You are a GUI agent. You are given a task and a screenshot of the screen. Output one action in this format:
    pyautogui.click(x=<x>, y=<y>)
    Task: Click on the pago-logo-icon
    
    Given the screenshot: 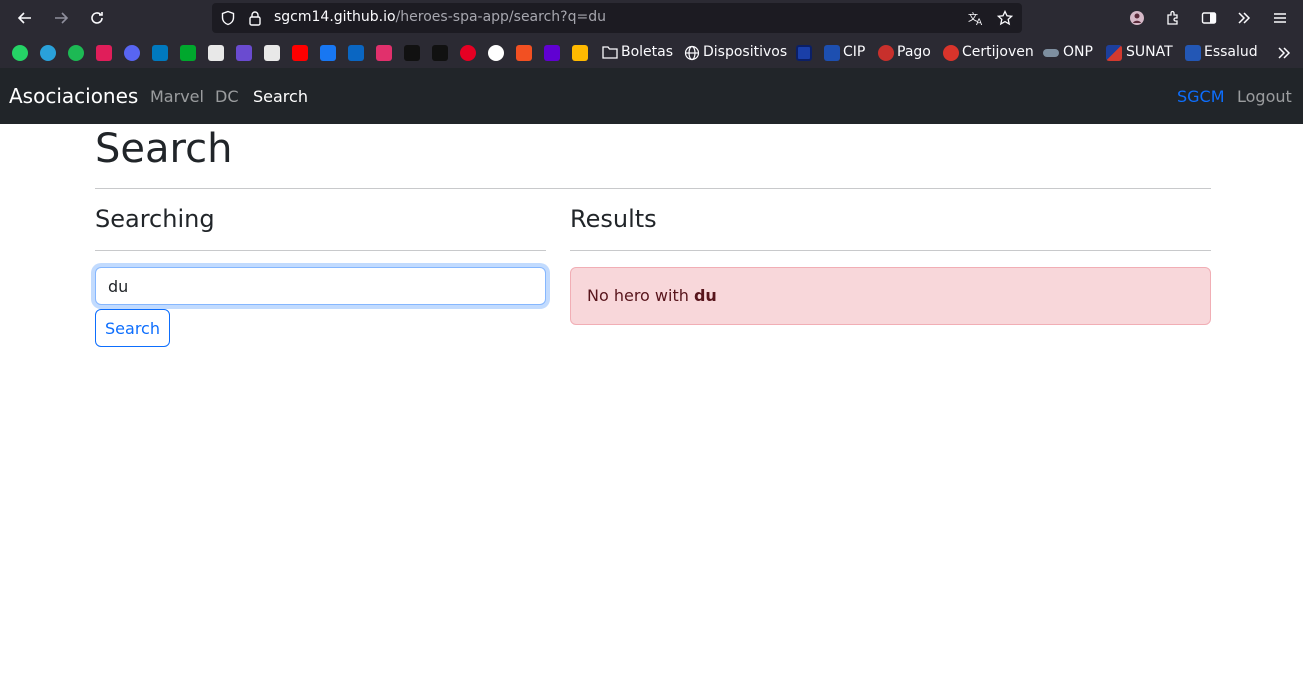 What is the action you would take?
    pyautogui.click(x=886, y=53)
    